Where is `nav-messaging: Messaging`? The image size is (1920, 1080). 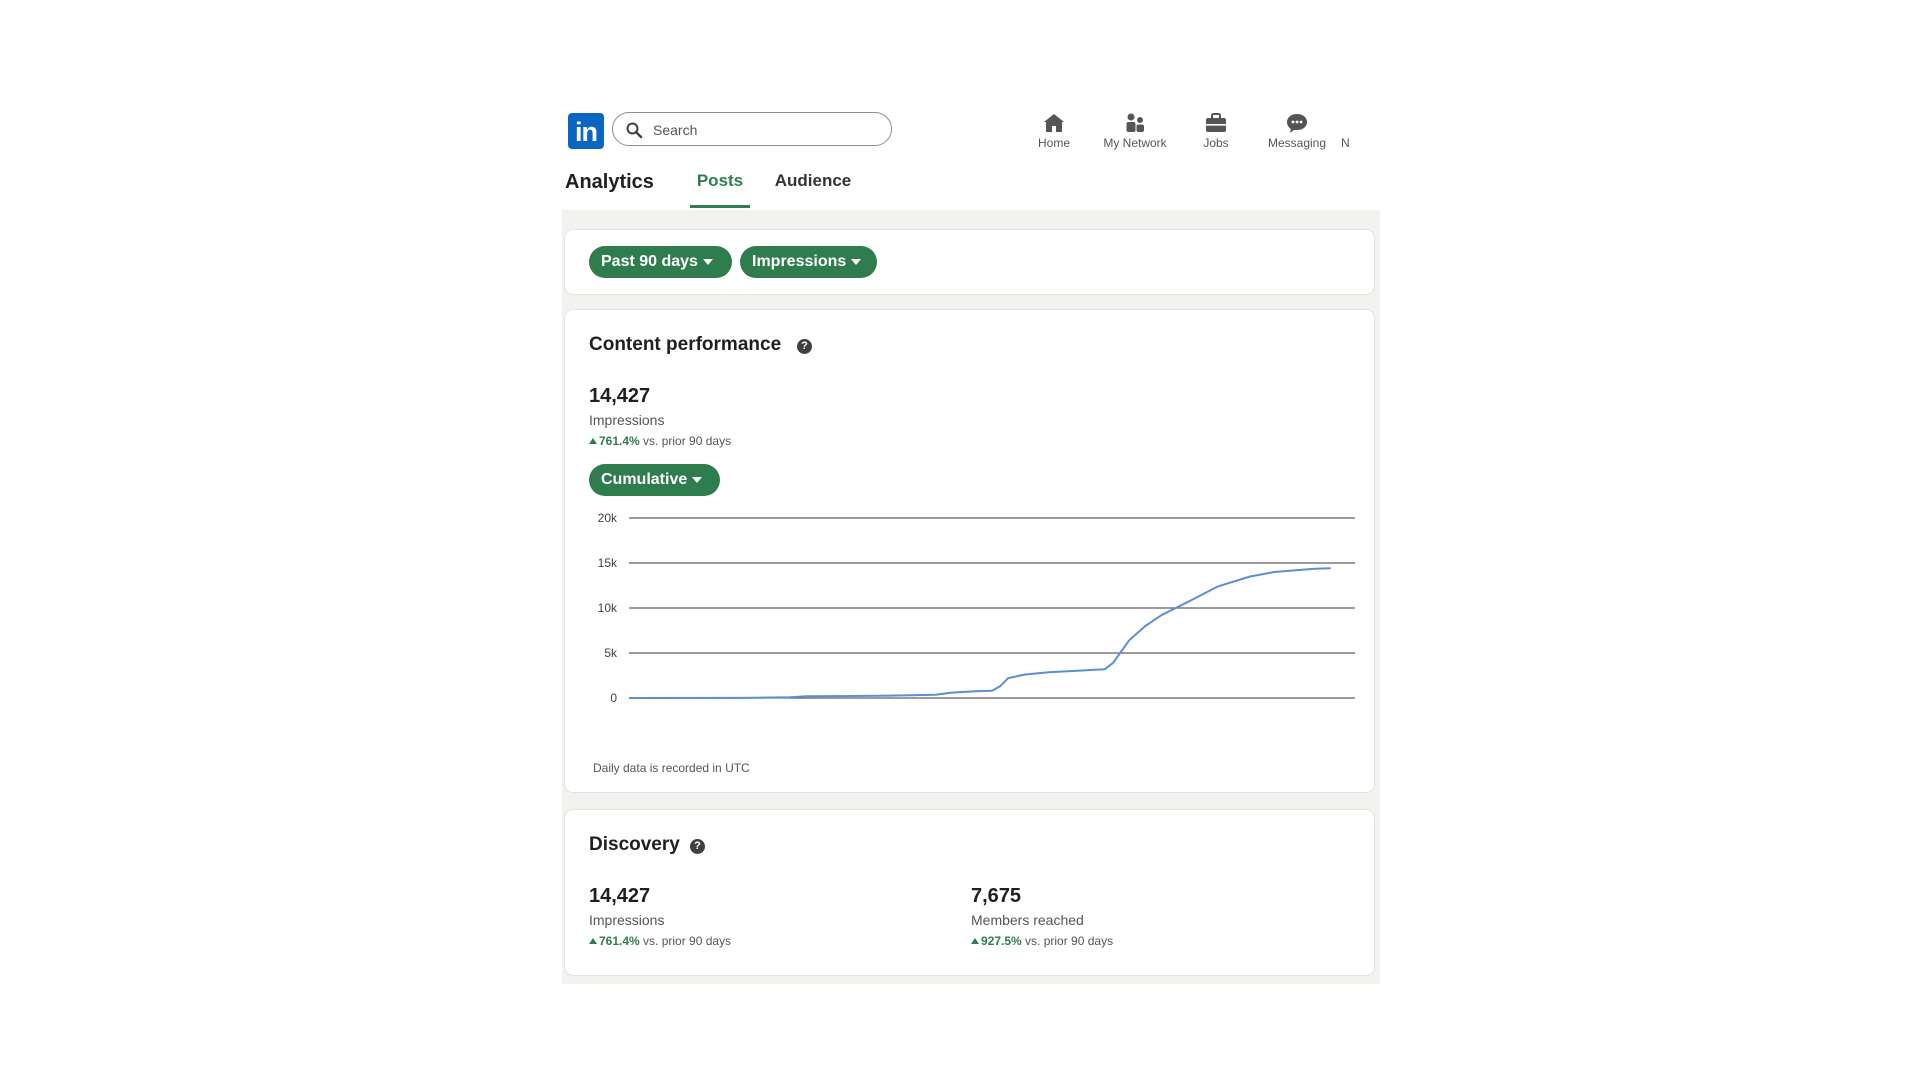
nav-messaging: Messaging is located at coordinates (1297, 134).